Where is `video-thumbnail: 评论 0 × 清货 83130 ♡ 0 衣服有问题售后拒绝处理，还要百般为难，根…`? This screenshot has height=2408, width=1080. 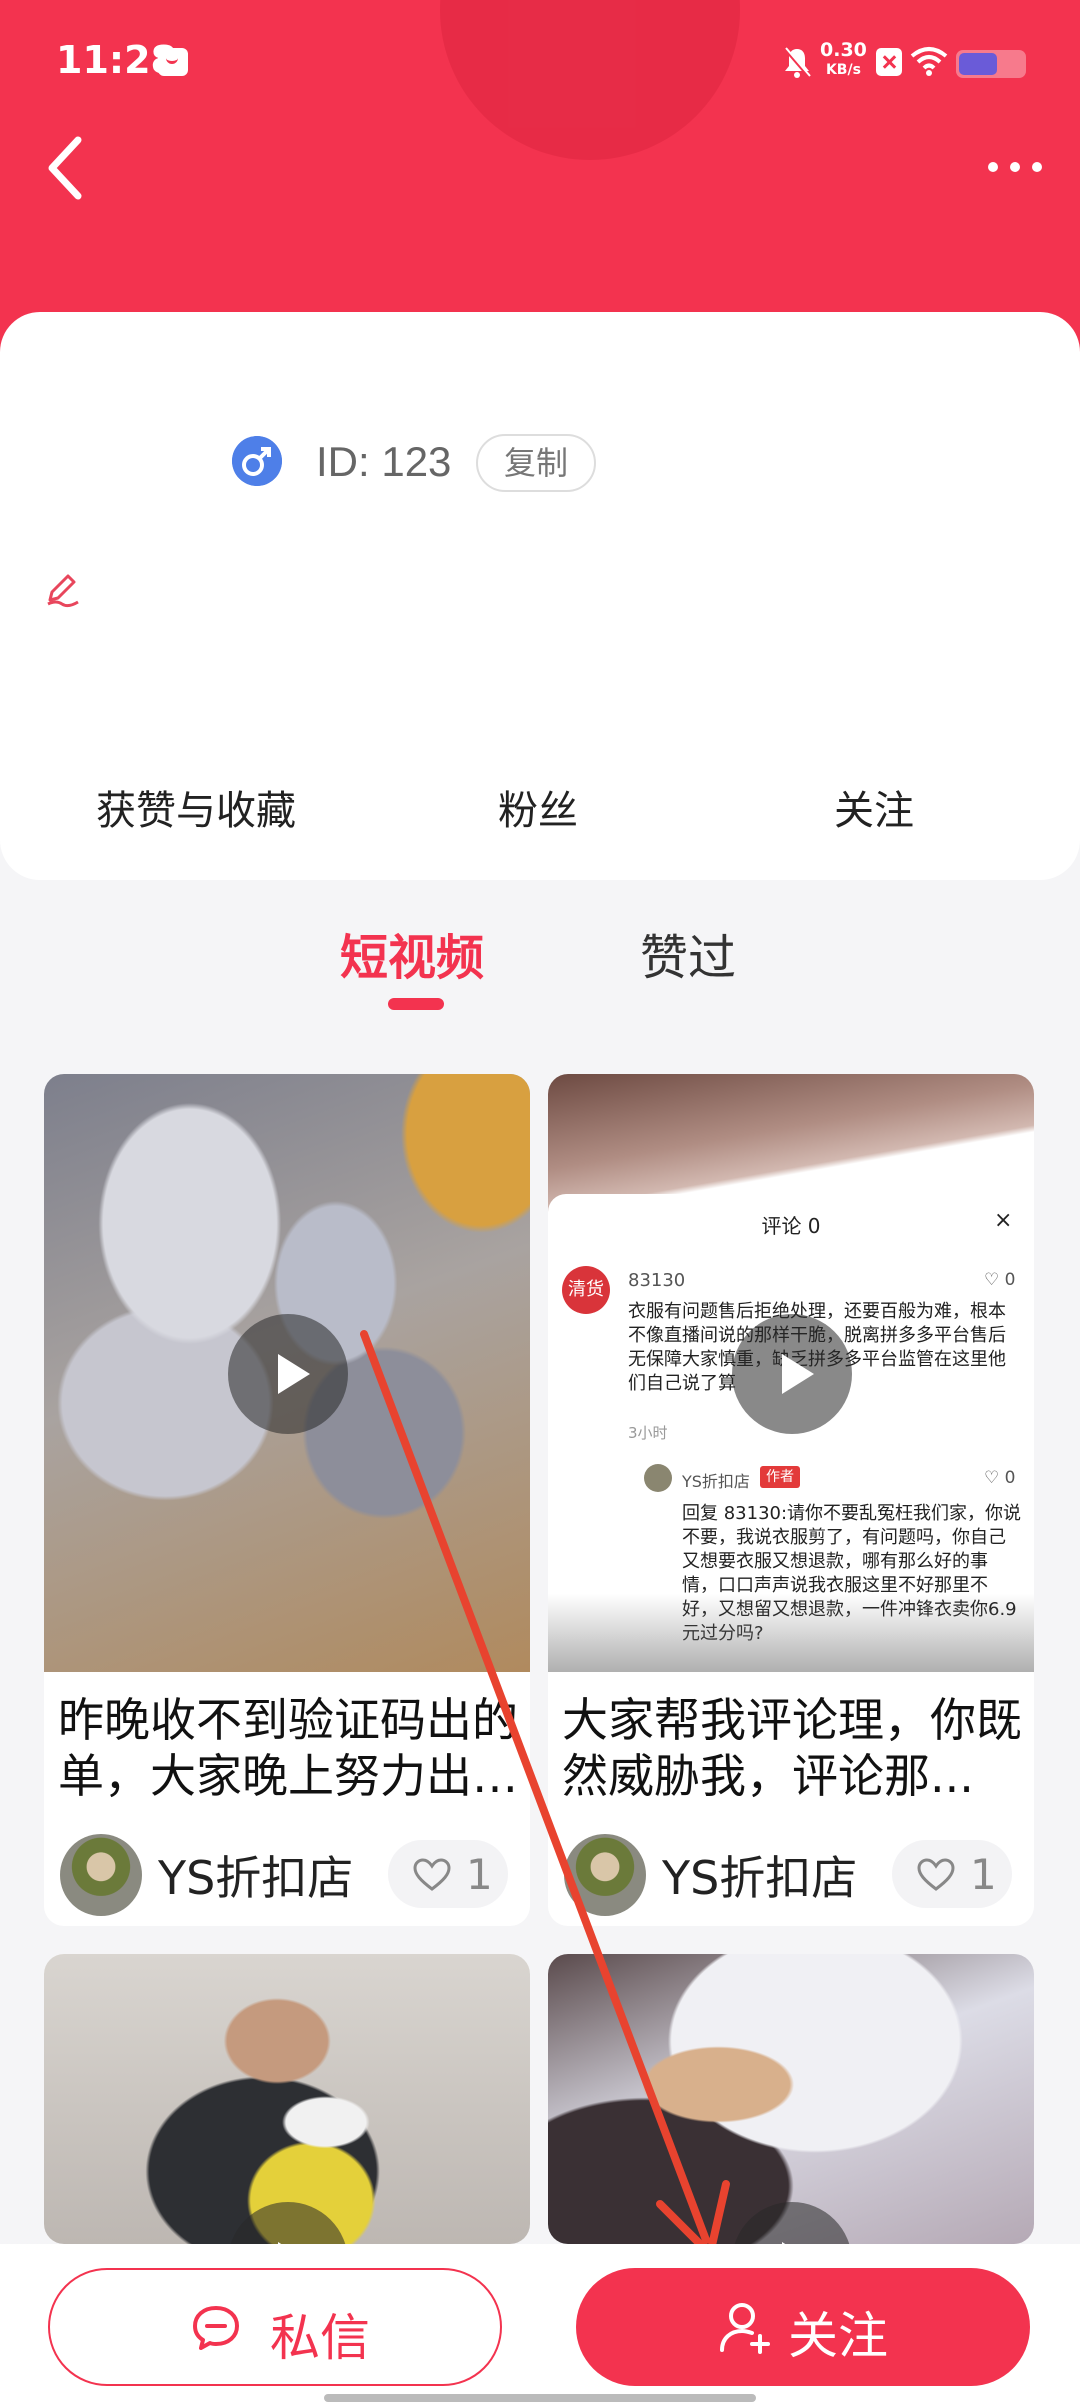 video-thumbnail: 评论 0 × 清货 83130 ♡ 0 衣服有问题售后拒绝处理，还要百般为难，根… is located at coordinates (791, 1373).